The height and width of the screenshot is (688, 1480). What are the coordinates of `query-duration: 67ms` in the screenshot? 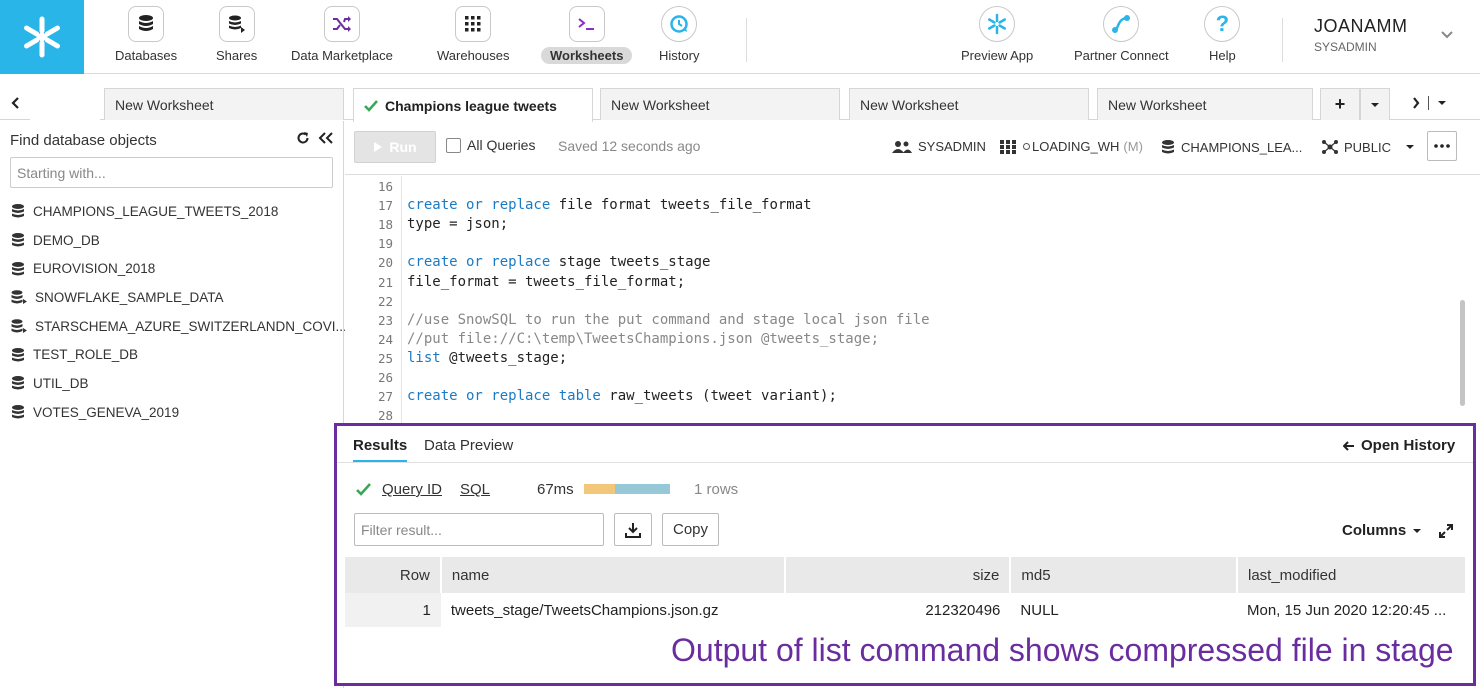 It's located at (555, 489).